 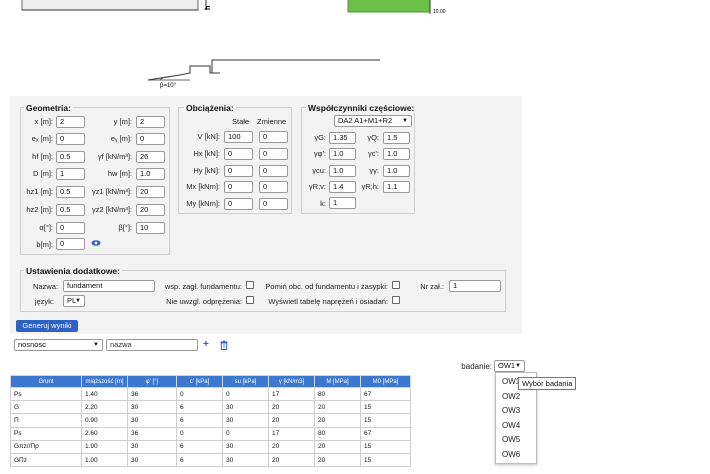 I want to click on geom-label: b[m]:, so click(x=44, y=244).